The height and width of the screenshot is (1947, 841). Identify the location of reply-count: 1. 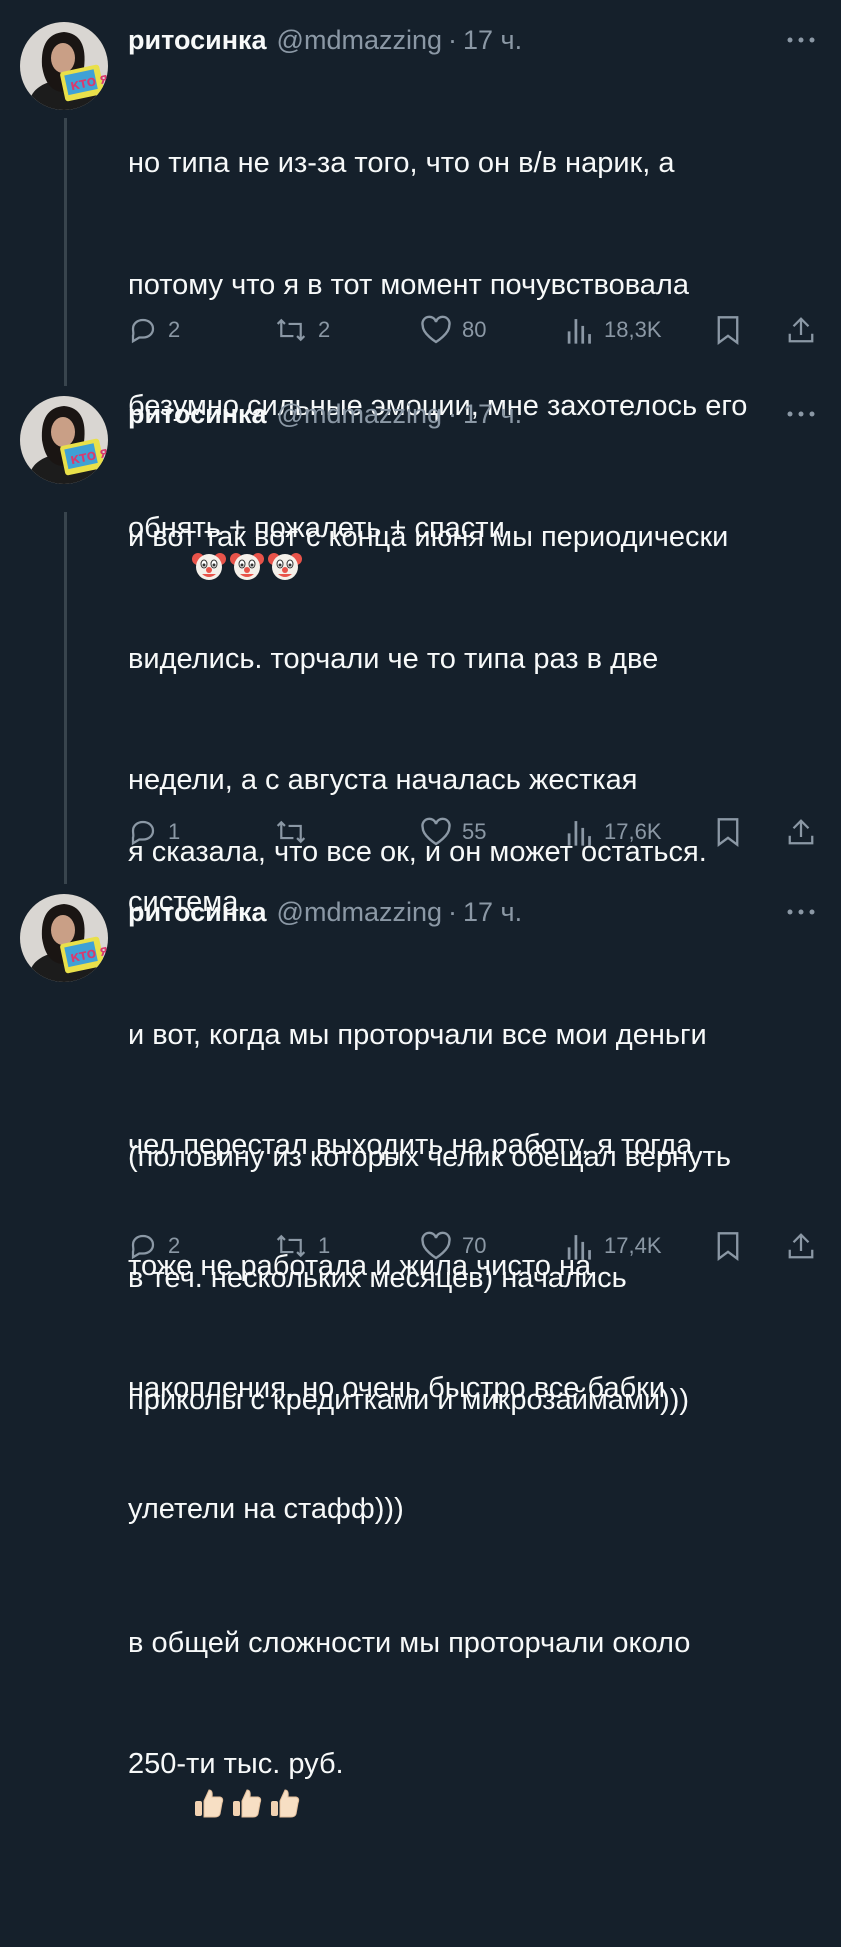
(174, 831).